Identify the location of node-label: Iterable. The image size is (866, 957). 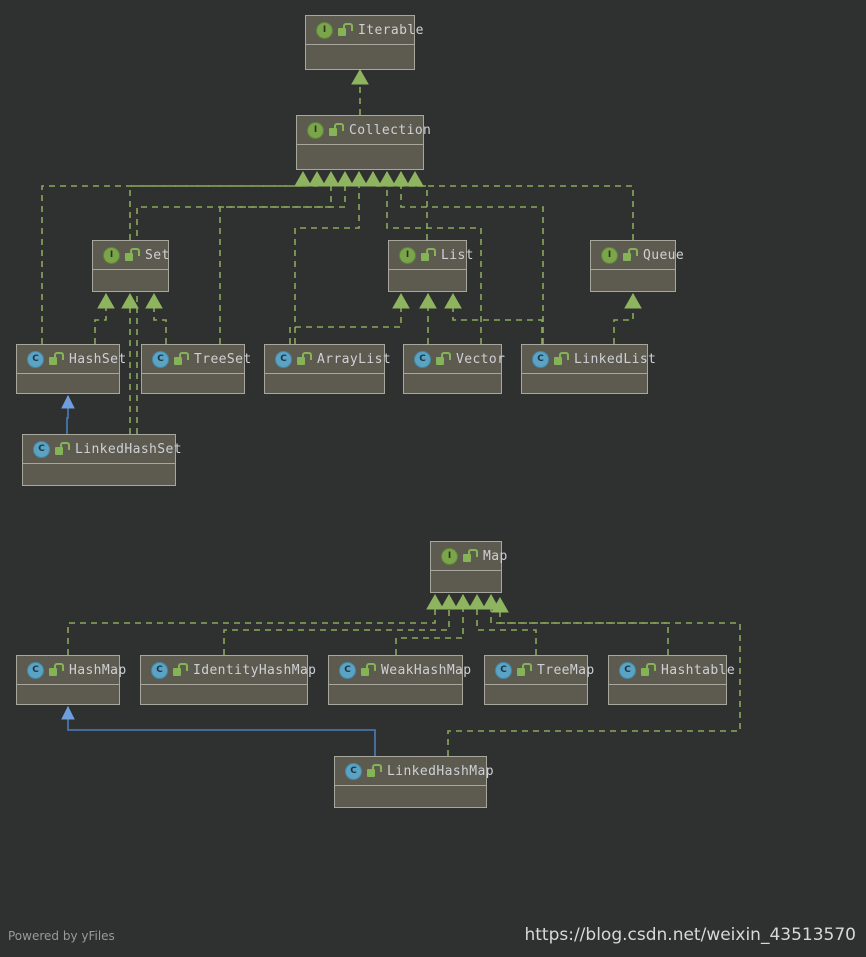
(391, 30).